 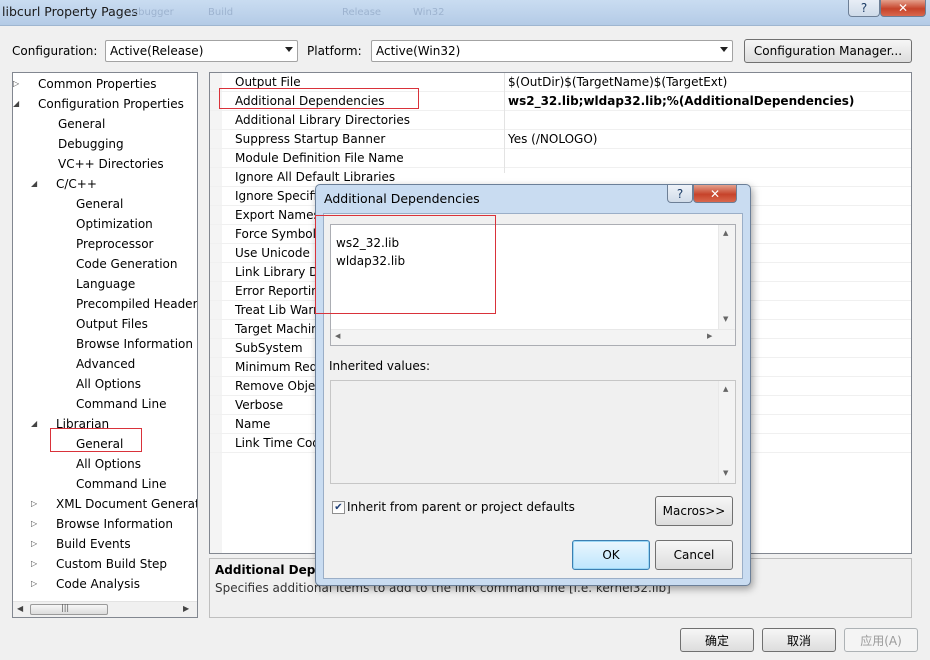 I want to click on apply-button: 应用(A), so click(x=881, y=640).